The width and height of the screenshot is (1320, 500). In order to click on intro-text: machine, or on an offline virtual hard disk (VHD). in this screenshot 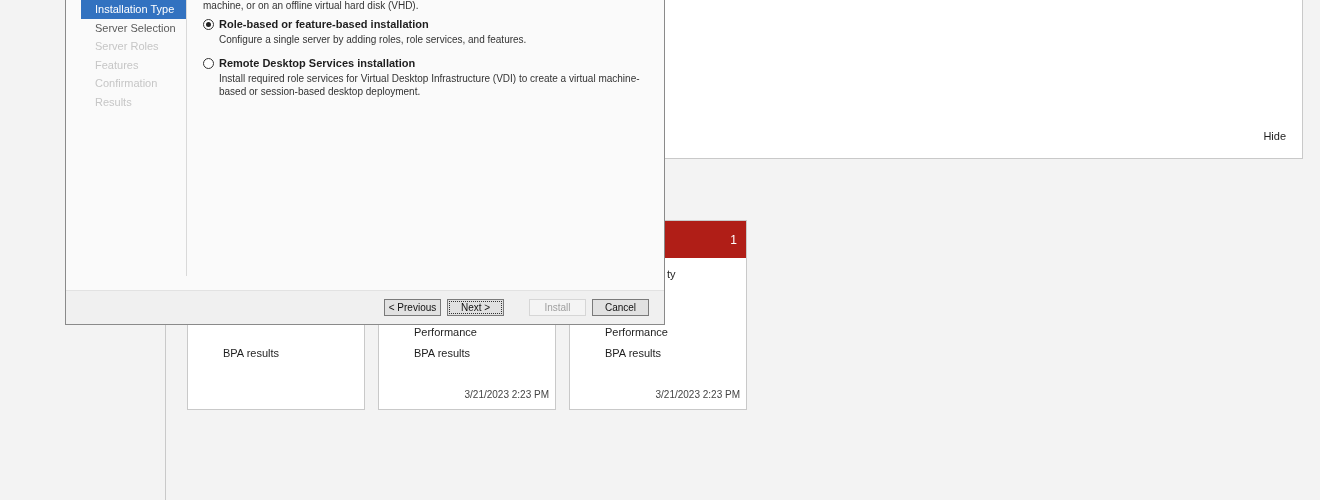, I will do `click(311, 6)`.